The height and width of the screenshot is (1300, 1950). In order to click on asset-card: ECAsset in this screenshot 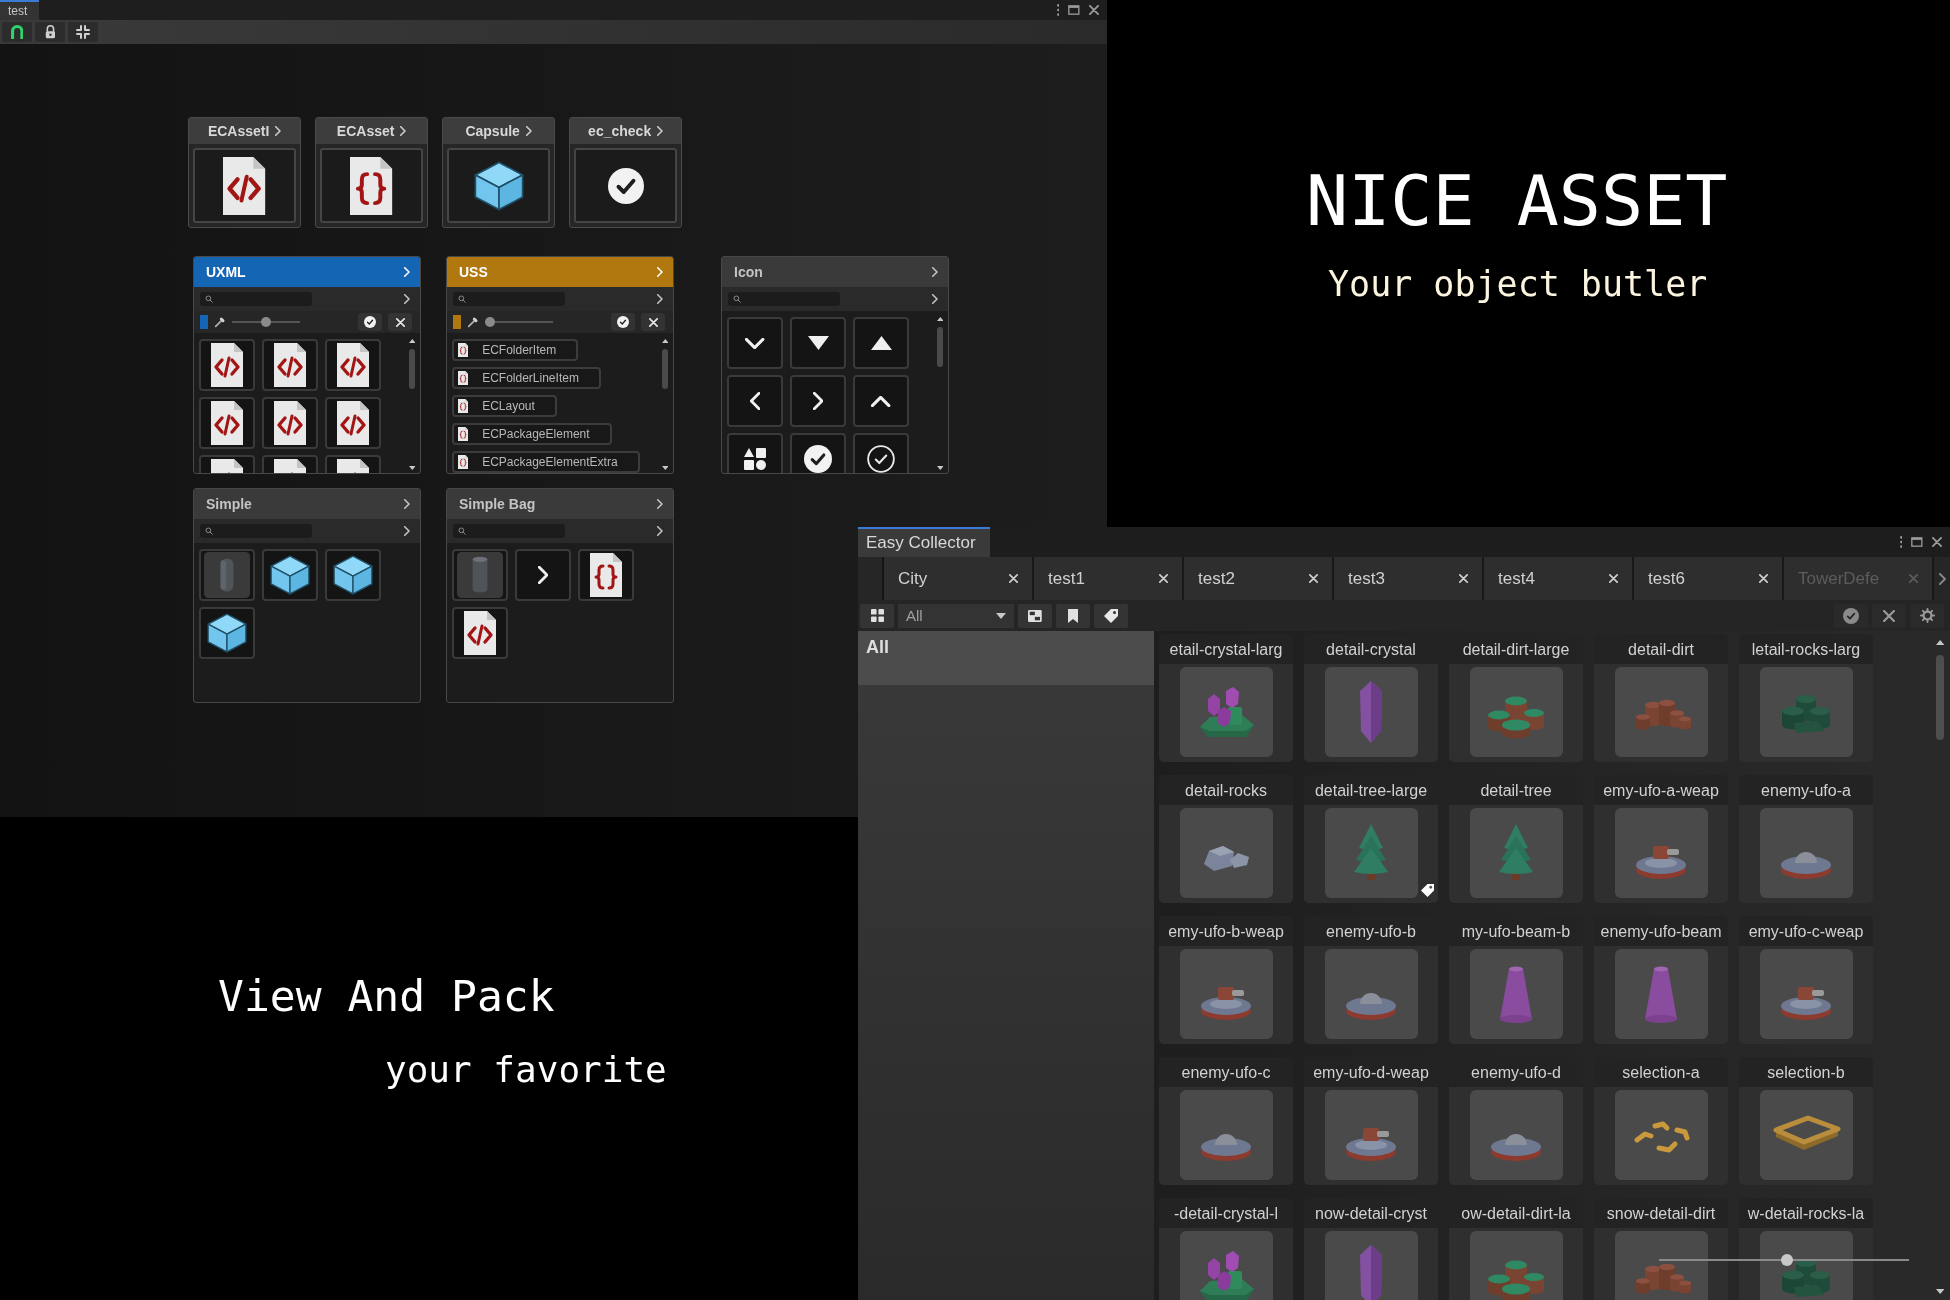, I will do `click(371, 172)`.